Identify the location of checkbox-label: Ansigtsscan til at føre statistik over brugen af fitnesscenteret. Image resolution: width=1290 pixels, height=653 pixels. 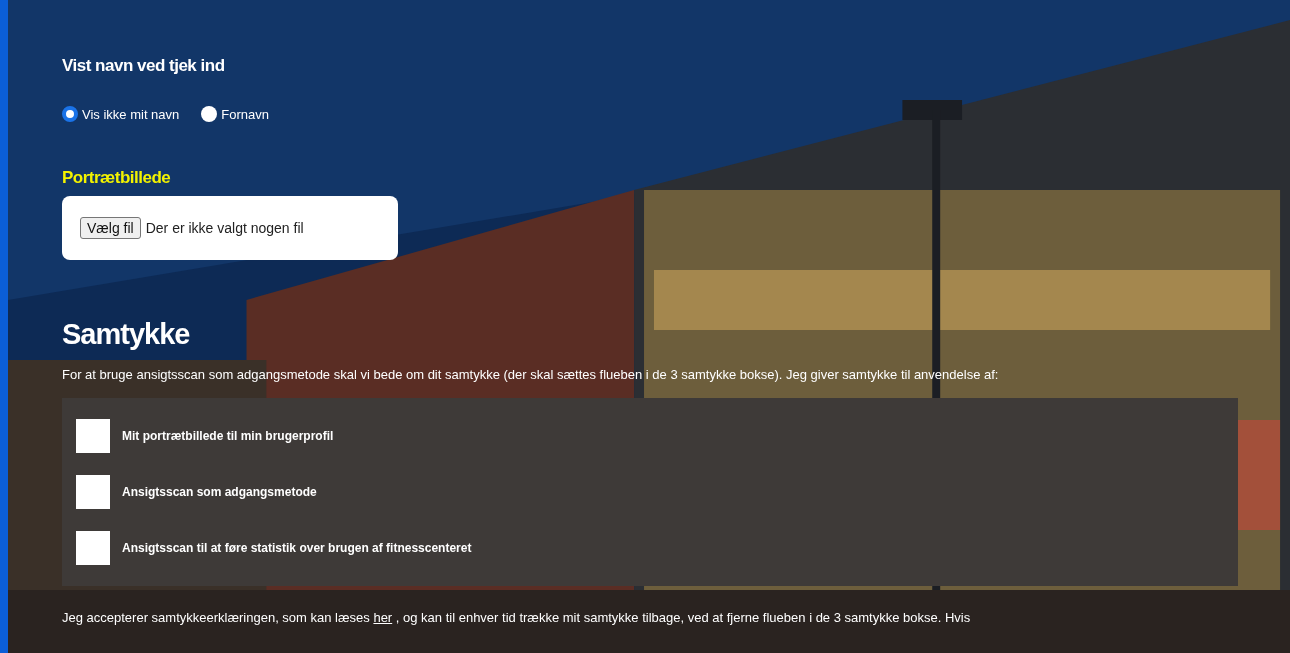
(297, 548).